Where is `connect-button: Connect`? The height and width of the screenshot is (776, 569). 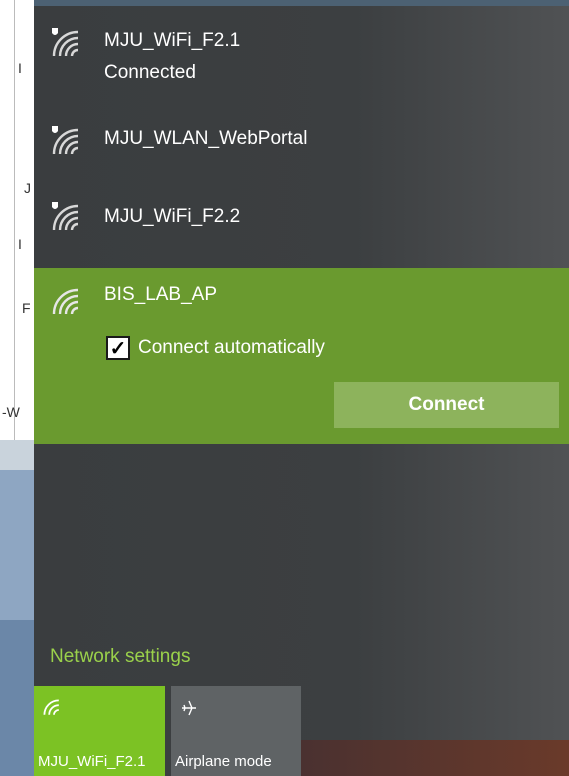 connect-button: Connect is located at coordinates (446, 405).